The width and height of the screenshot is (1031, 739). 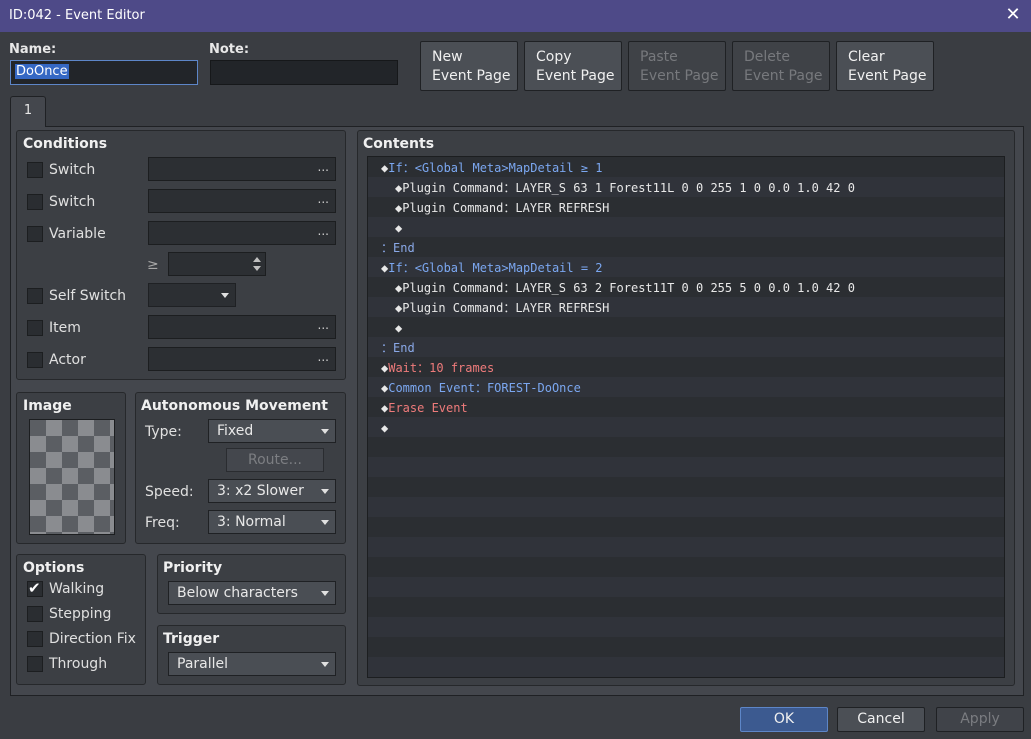 What do you see at coordinates (272, 431) in the screenshot?
I see `movement-type-select: Fixed` at bounding box center [272, 431].